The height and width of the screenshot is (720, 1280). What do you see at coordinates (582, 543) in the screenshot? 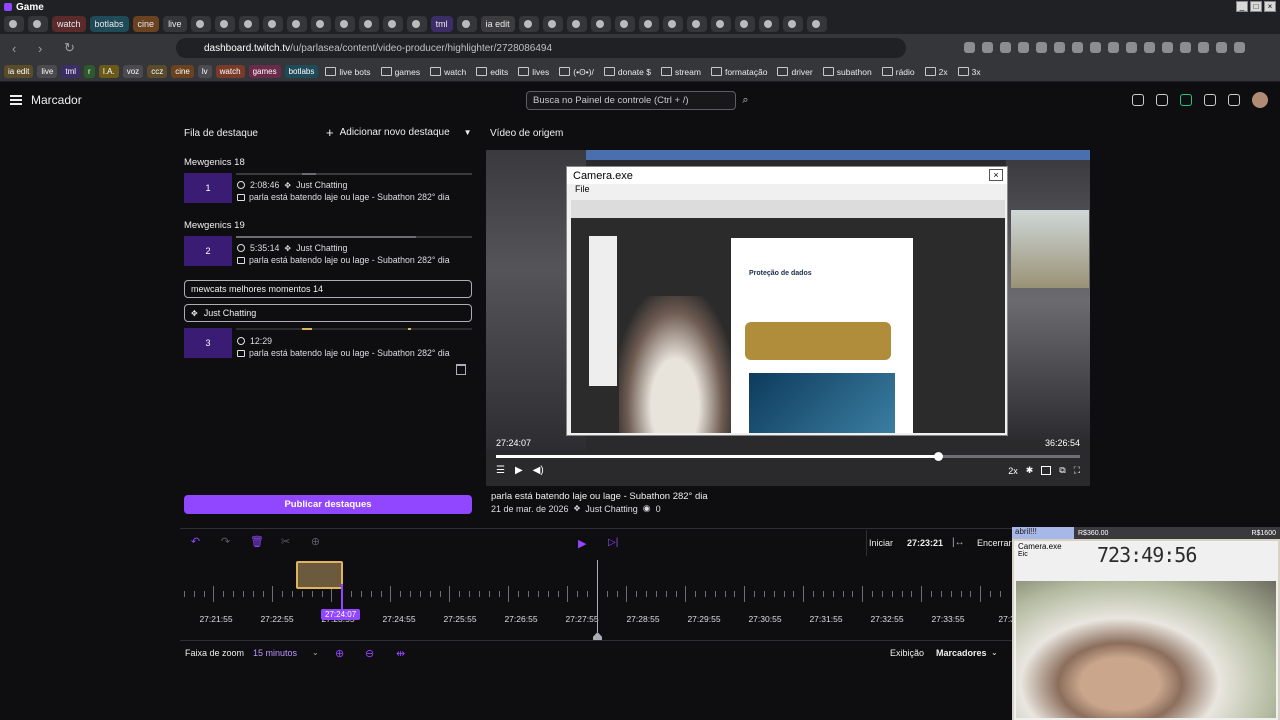
I see `timeline-play-icon: ▶` at bounding box center [582, 543].